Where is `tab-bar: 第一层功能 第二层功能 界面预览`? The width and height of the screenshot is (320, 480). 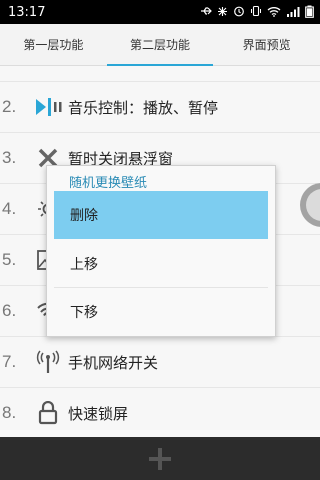 tab-bar: 第一层功能 第二层功能 界面预览 is located at coordinates (160, 45).